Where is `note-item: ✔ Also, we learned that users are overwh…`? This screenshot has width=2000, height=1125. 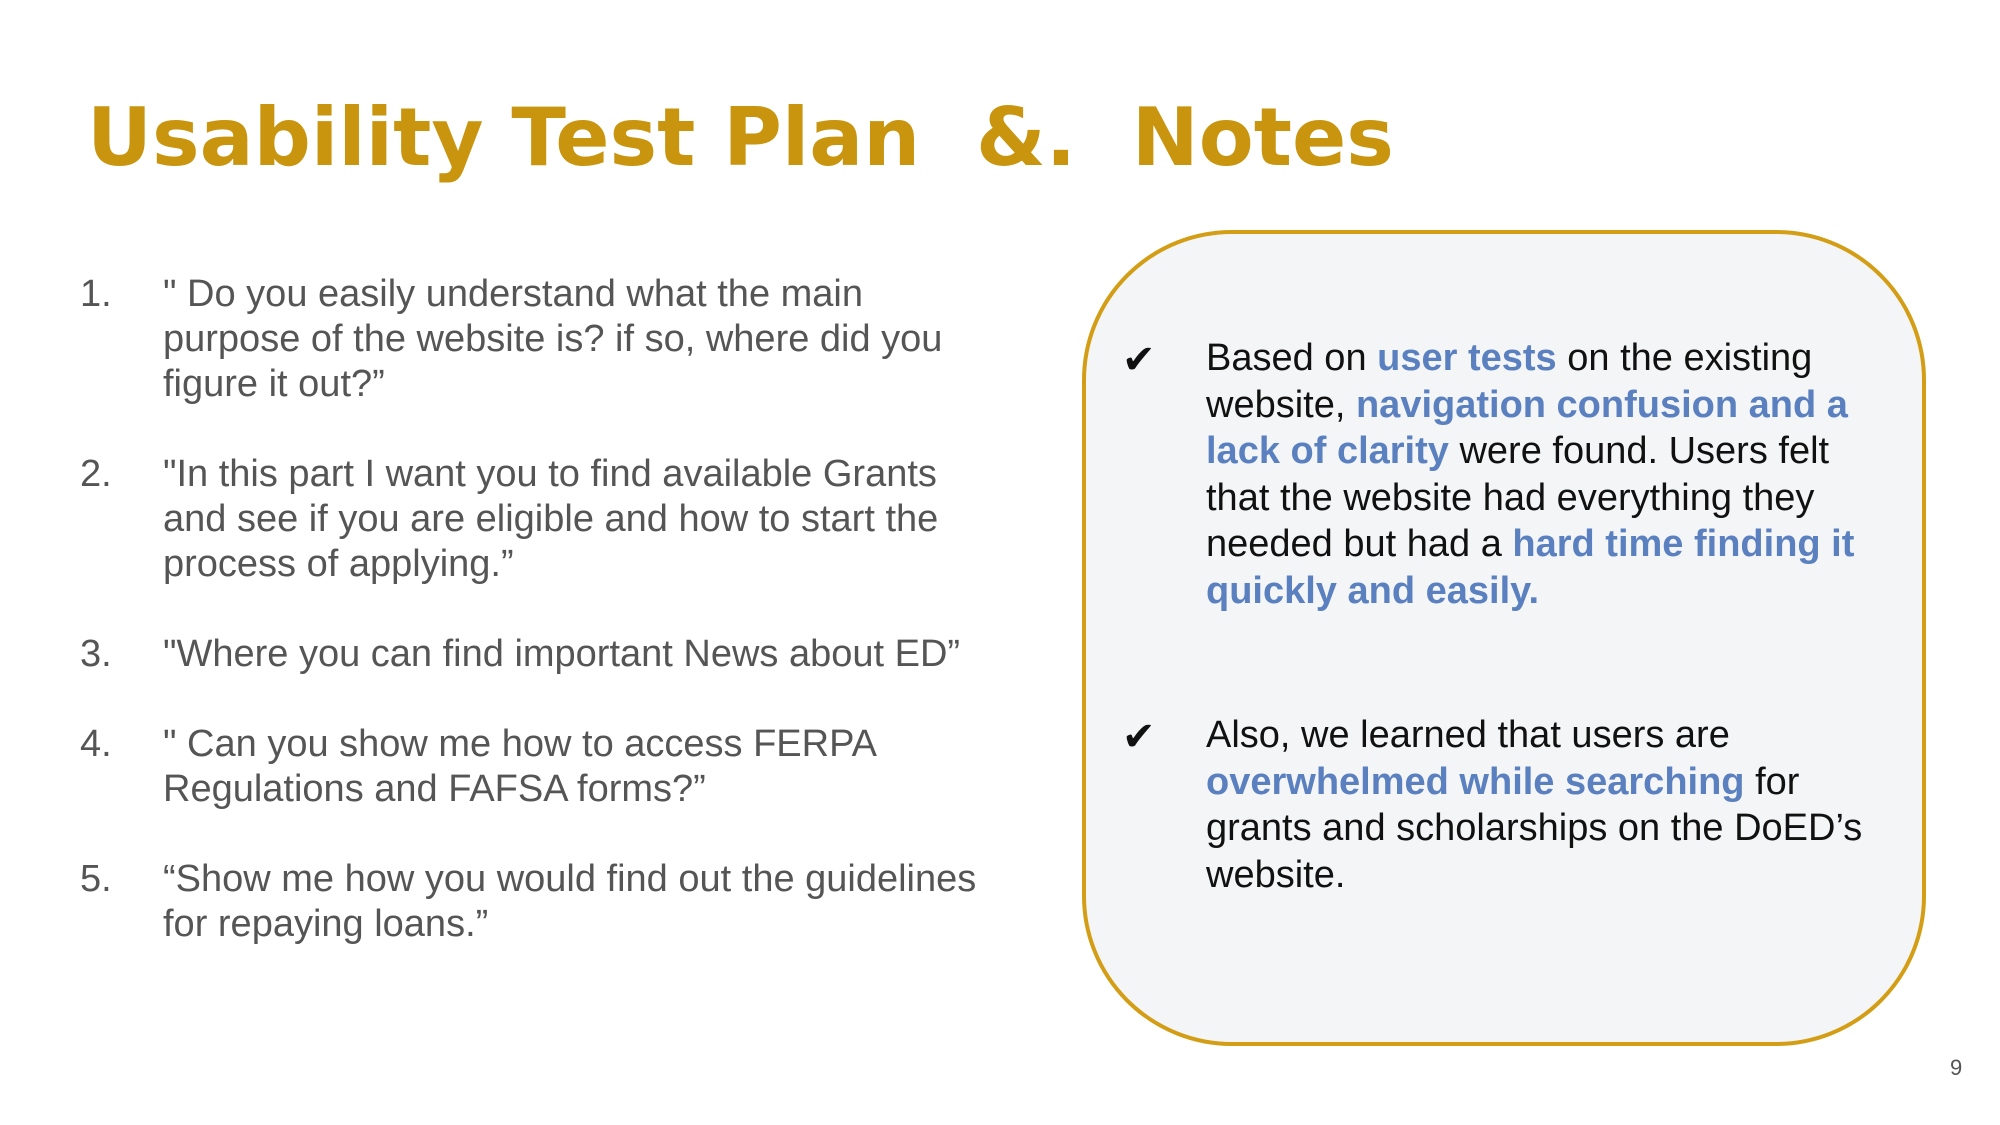
note-item: ✔ Also, we learned that users are overwh… is located at coordinates (1502, 805).